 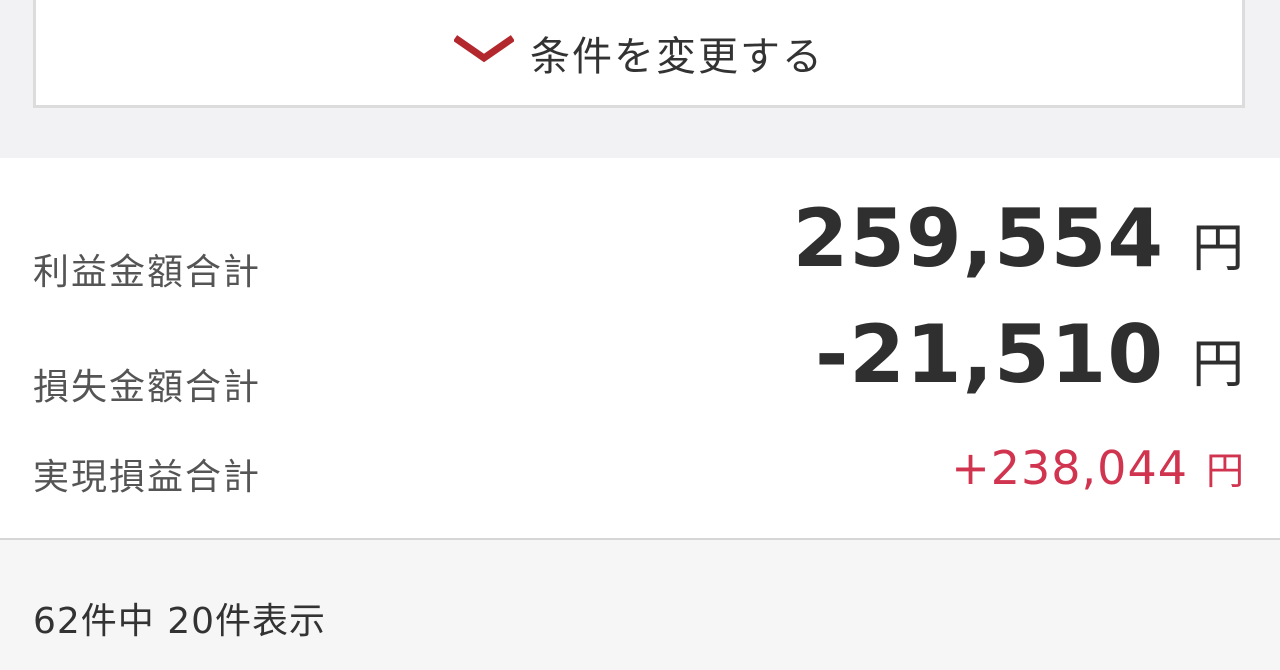 I want to click on loss-total-unit: 円, so click(x=1217, y=365).